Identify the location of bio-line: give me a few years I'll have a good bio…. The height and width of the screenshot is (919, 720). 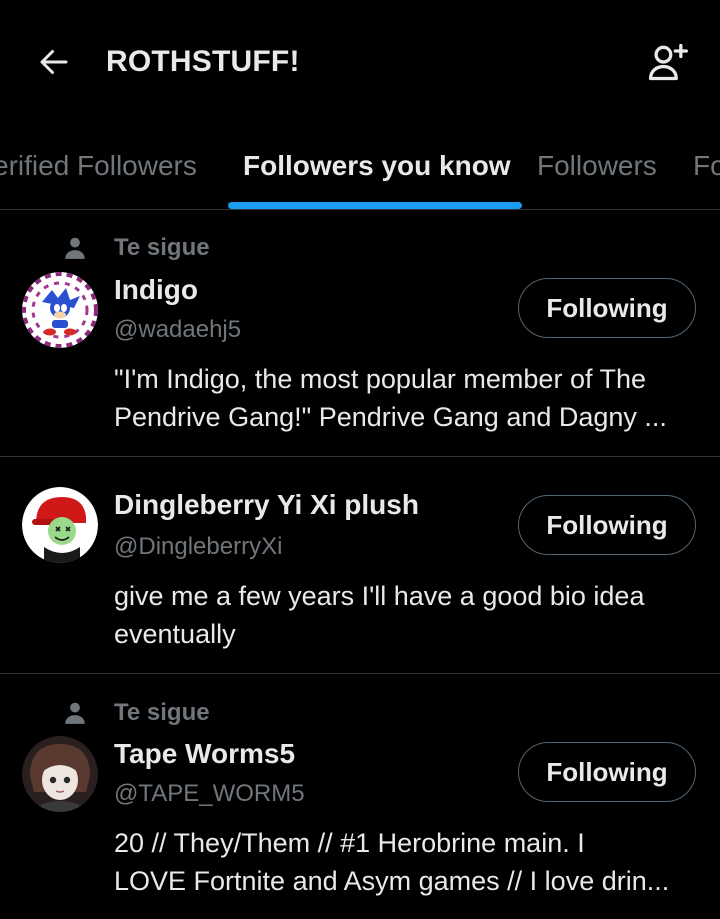
(379, 596).